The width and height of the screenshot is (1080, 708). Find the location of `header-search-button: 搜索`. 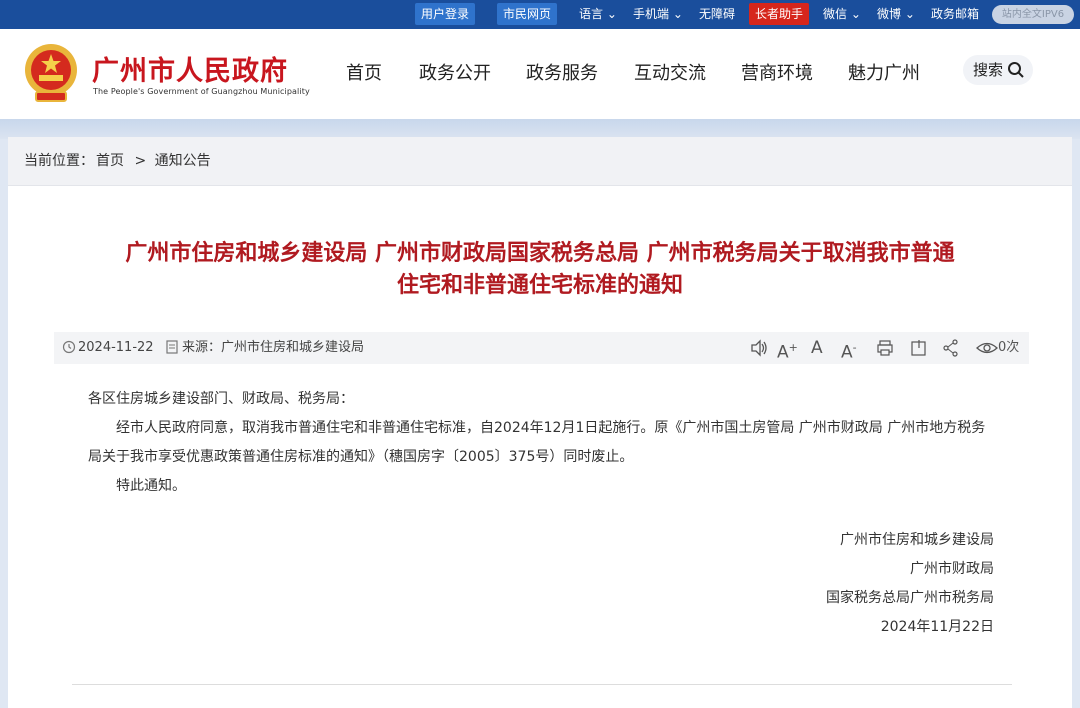

header-search-button: 搜索 is located at coordinates (998, 70).